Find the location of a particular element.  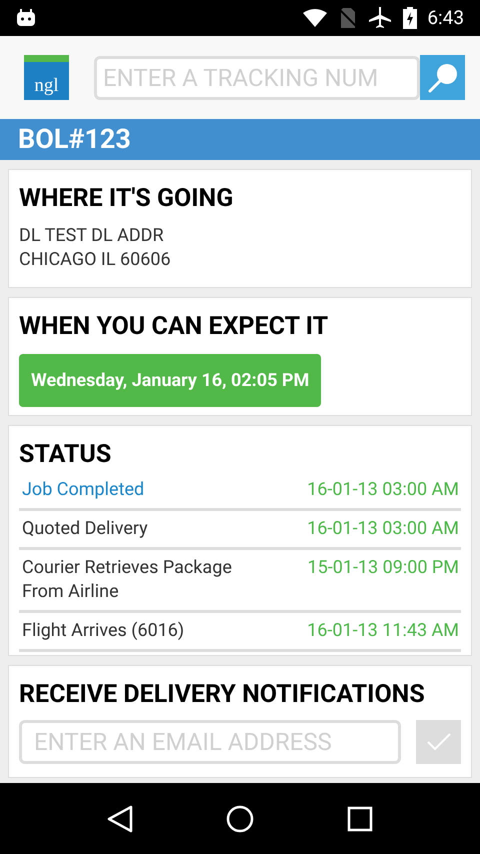

event-time: 15-01-13 09:00 PM is located at coordinates (383, 568).